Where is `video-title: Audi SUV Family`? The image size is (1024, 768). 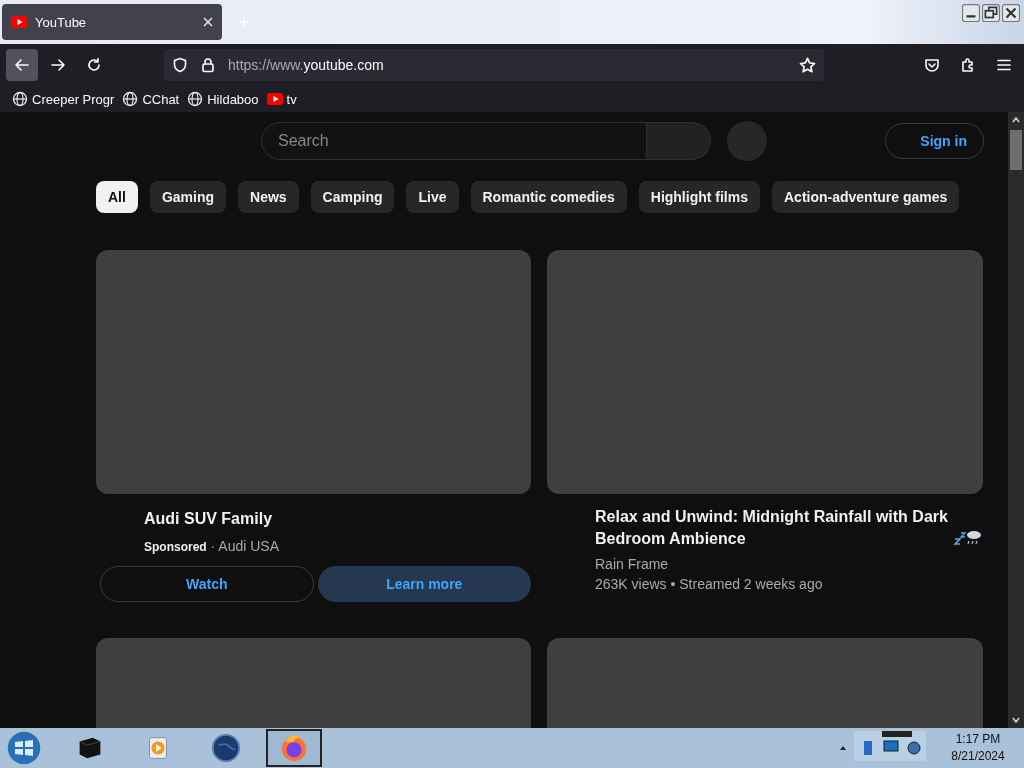 video-title: Audi SUV Family is located at coordinates (337, 519).